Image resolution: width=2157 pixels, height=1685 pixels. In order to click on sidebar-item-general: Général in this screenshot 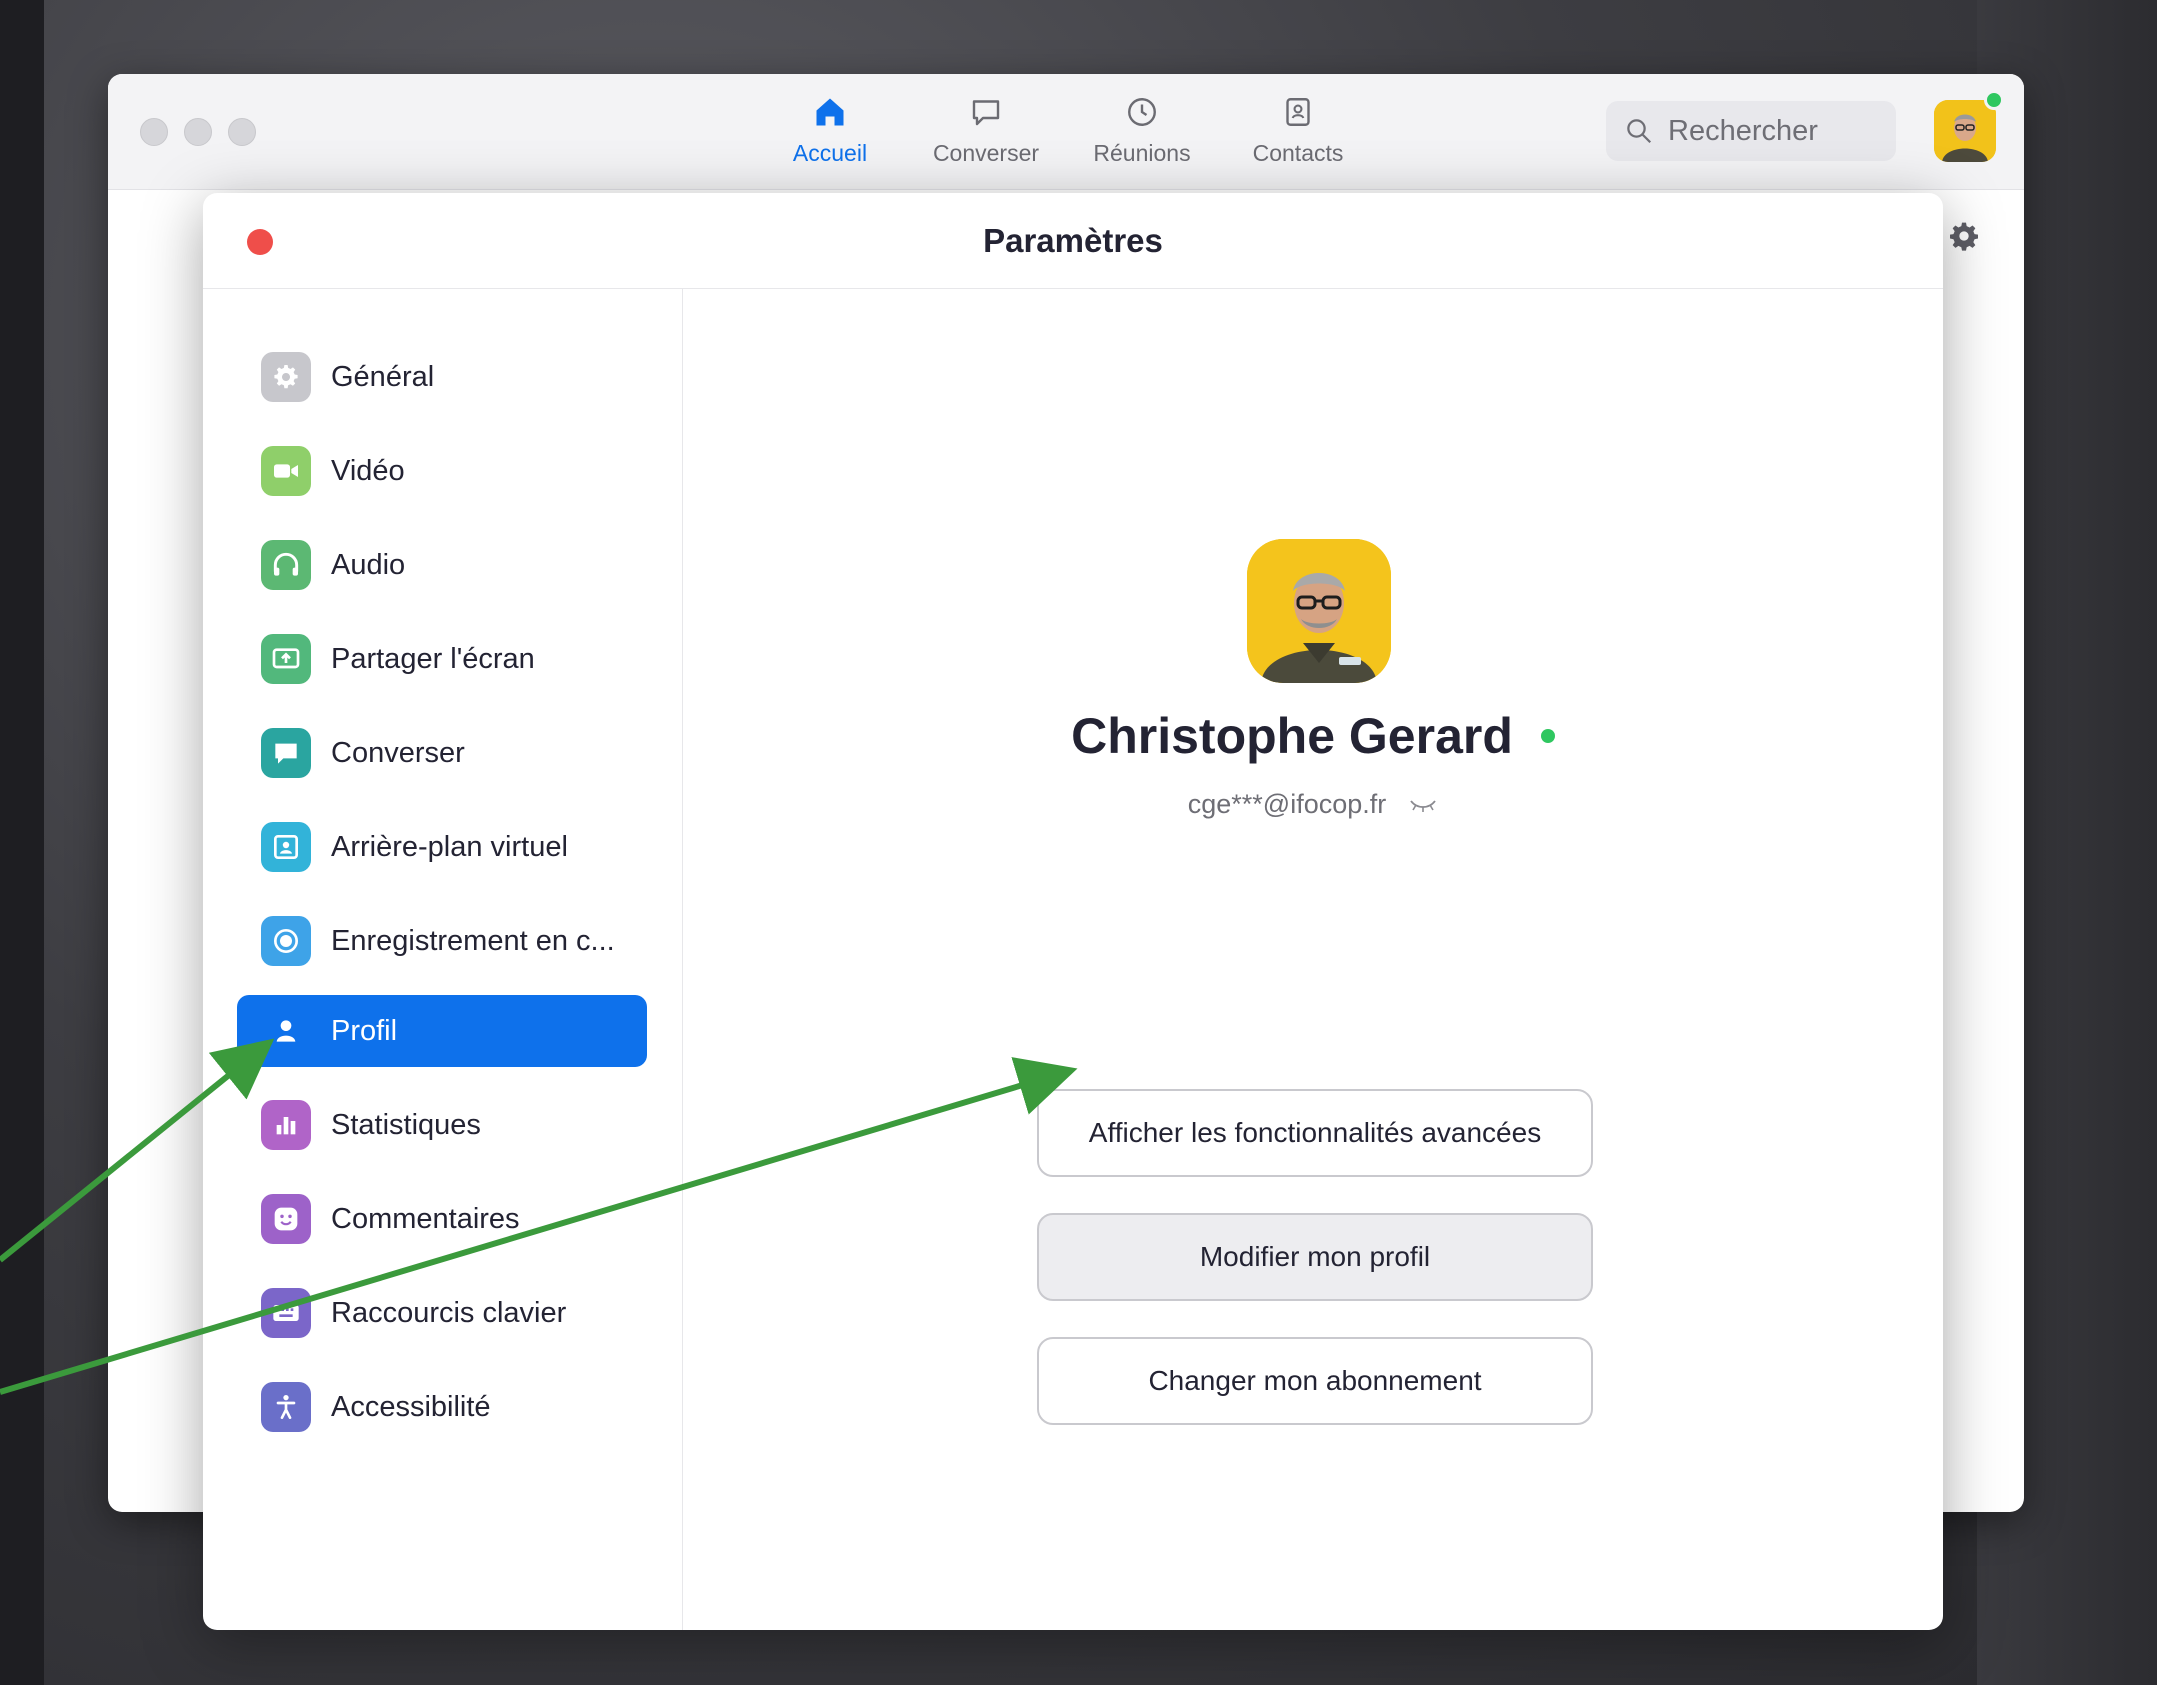, I will do `click(442, 377)`.